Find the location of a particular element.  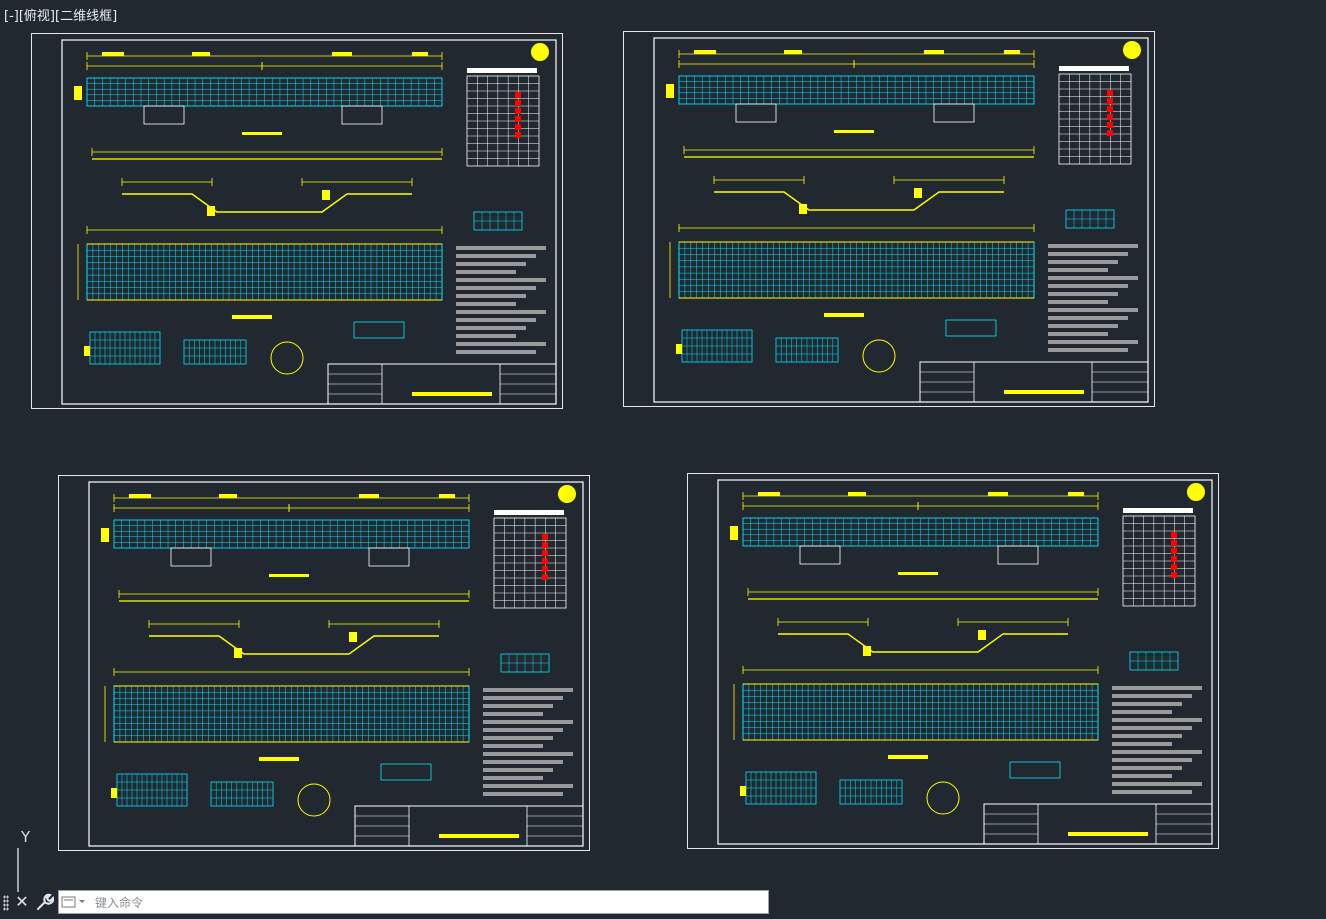

command-history-icon is located at coordinates (75, 902).